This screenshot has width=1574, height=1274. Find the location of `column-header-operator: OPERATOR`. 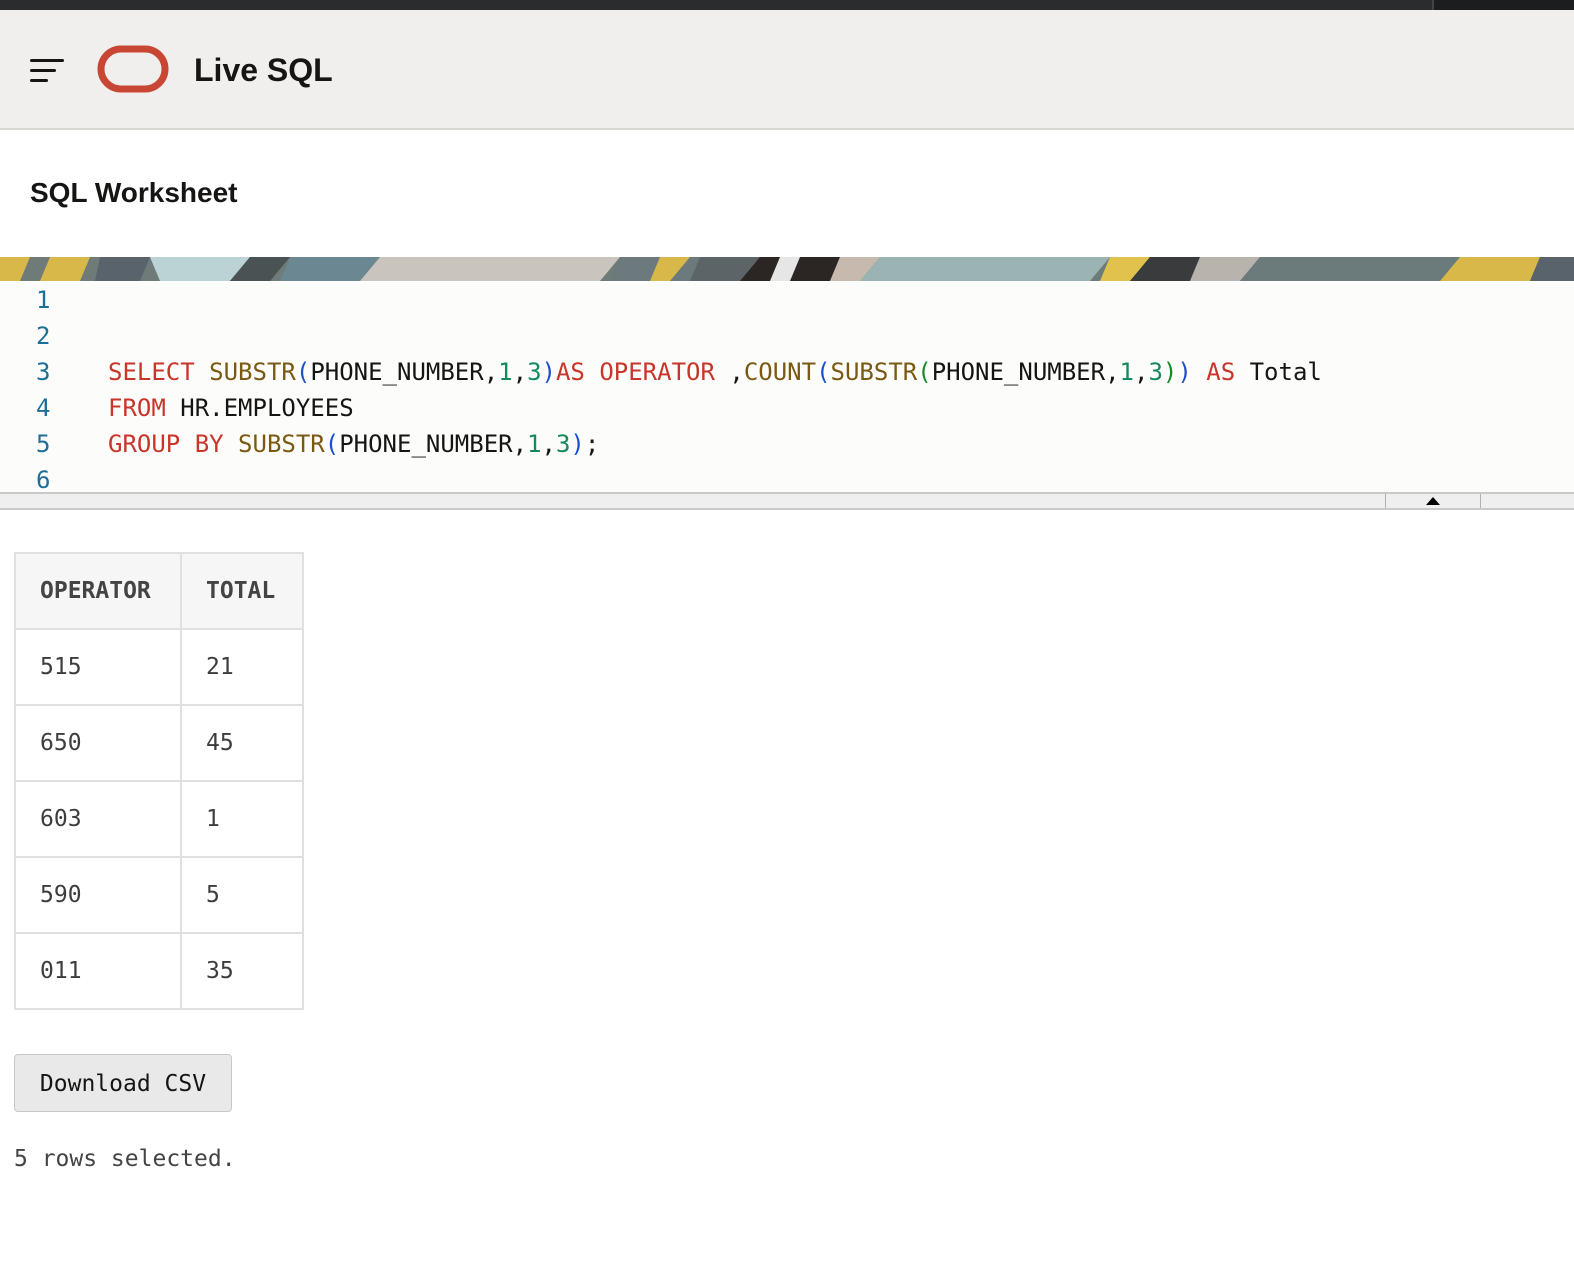

column-header-operator: OPERATOR is located at coordinates (98, 591).